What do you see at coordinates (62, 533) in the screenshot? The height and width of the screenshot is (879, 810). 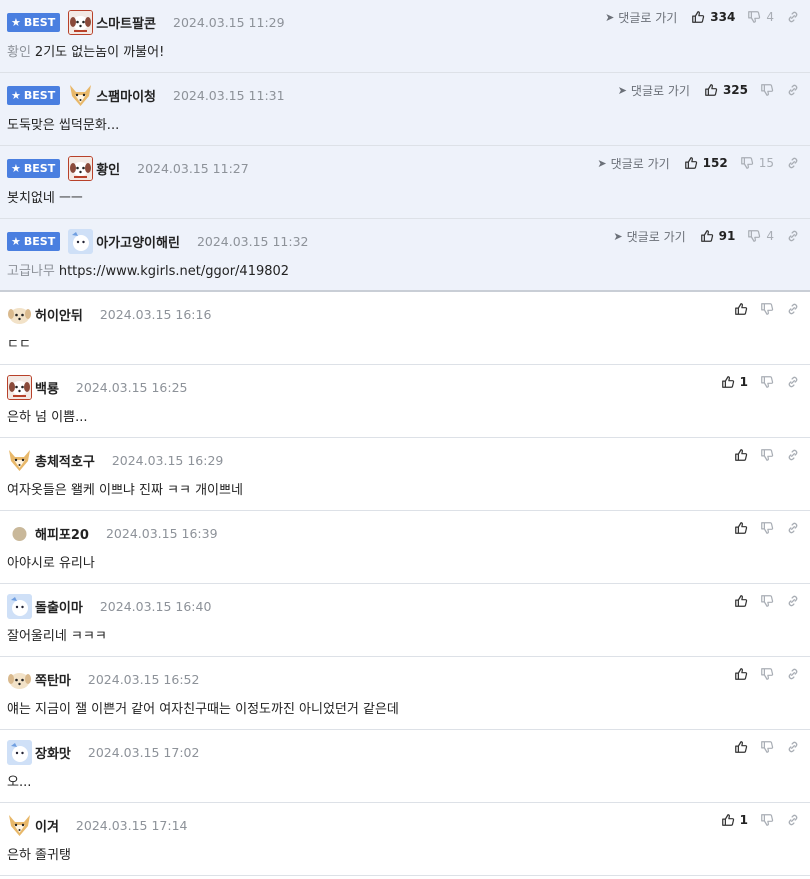 I see `author-name: 해피포20` at bounding box center [62, 533].